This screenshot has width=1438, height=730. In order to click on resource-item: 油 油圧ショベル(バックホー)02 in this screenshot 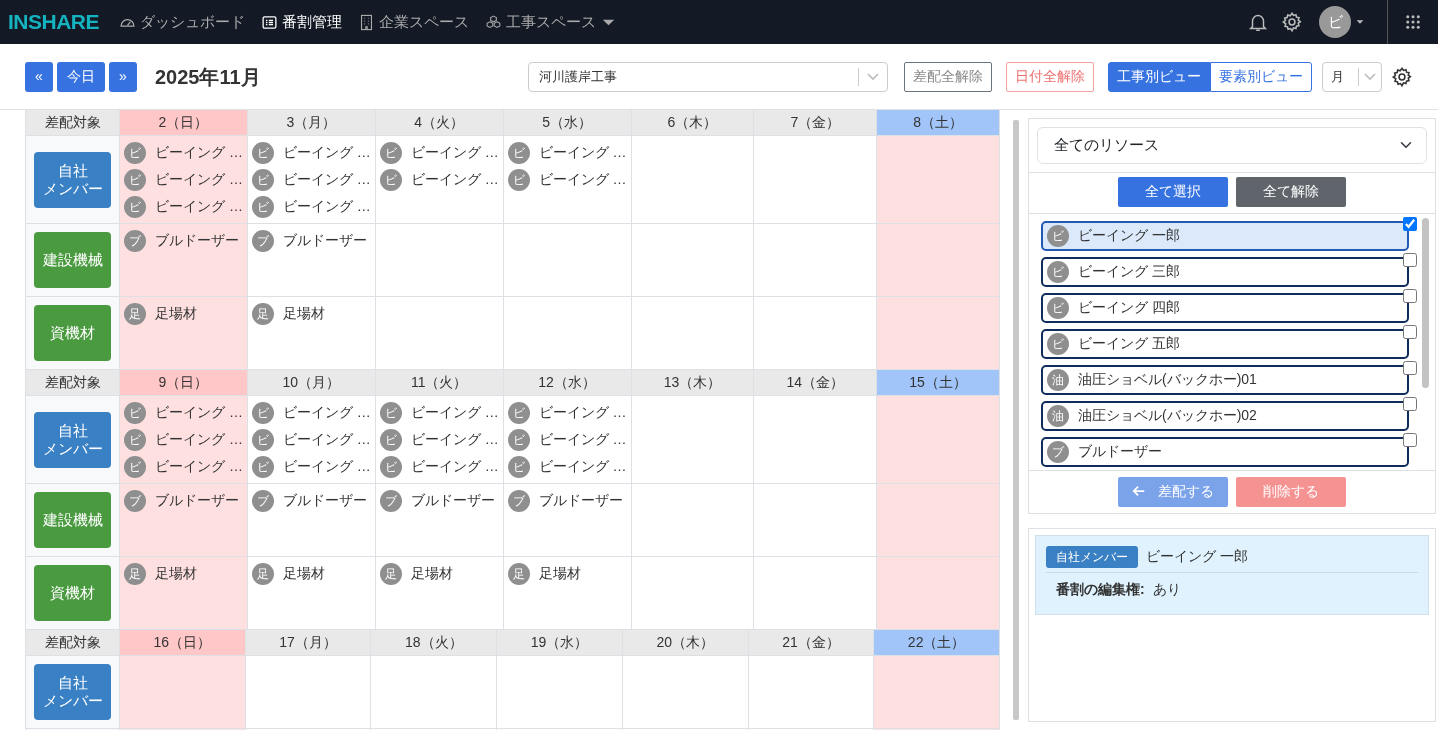, I will do `click(1225, 415)`.